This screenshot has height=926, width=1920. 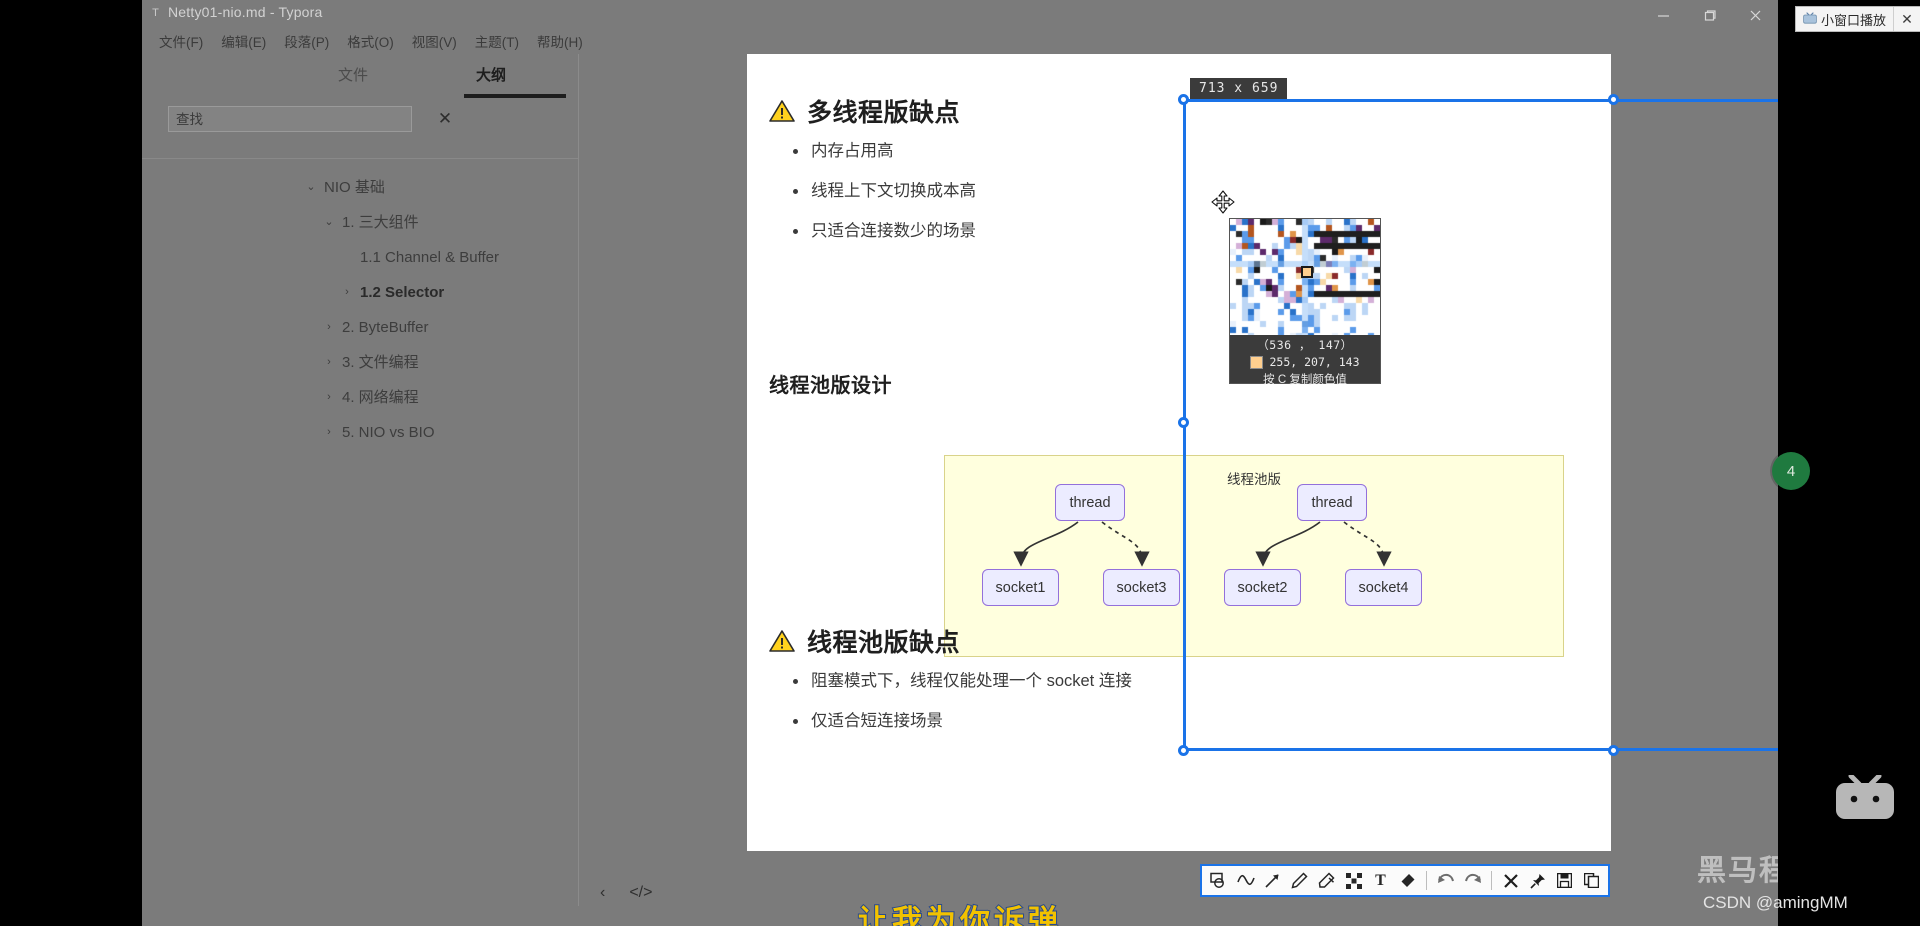 What do you see at coordinates (181, 41) in the screenshot?
I see `menu-file: 文件(F)` at bounding box center [181, 41].